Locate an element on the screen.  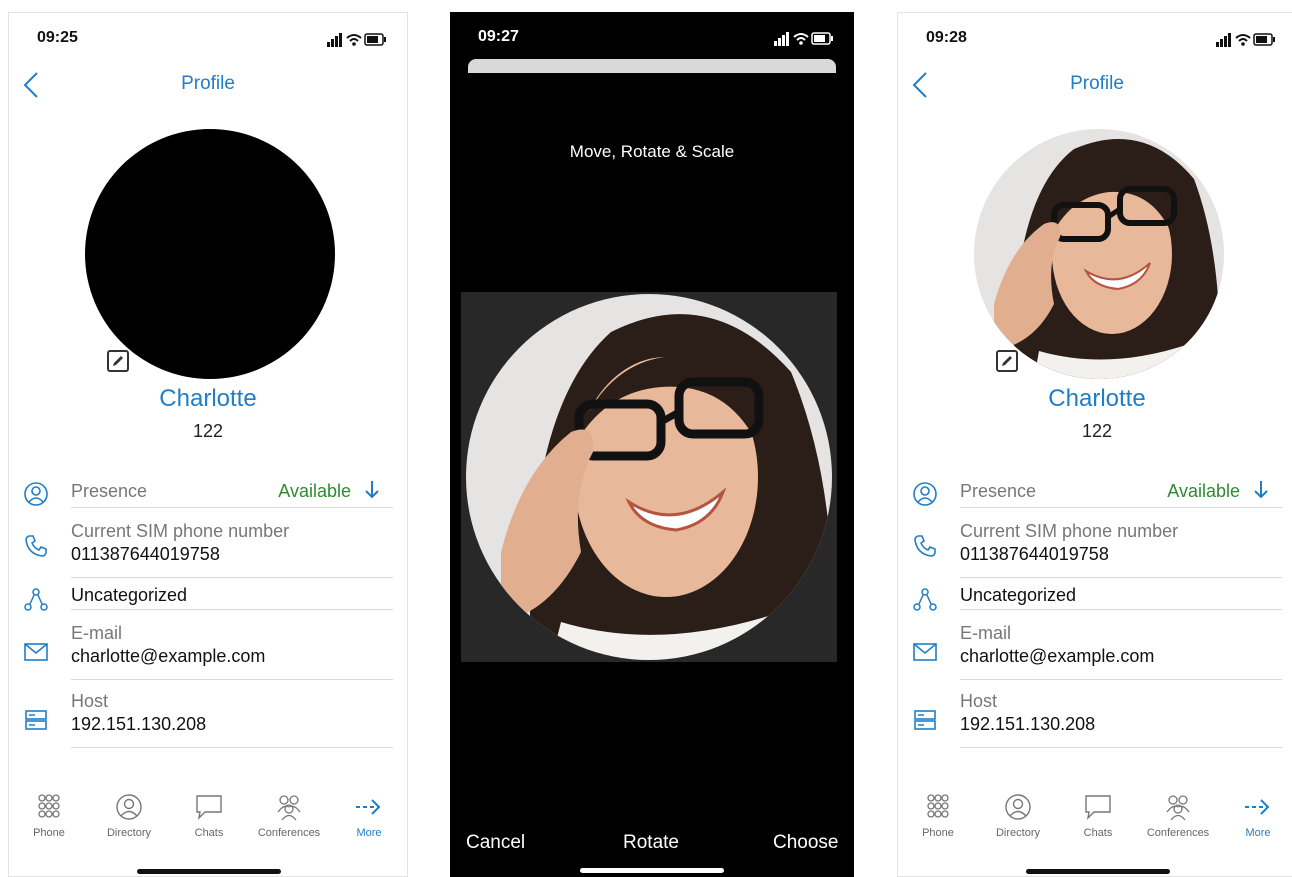
rotate-button: Rotate is located at coordinates (651, 843).